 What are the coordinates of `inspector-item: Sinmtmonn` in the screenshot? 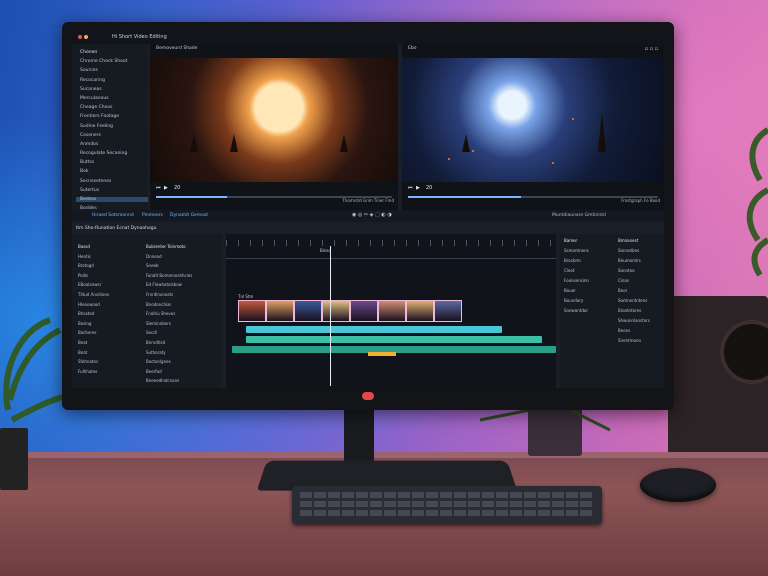 It's located at (634, 340).